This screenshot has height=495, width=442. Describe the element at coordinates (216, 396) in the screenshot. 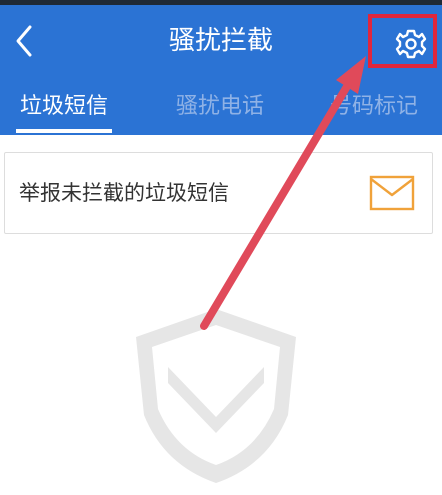

I see `shield-logo-watermark` at that location.